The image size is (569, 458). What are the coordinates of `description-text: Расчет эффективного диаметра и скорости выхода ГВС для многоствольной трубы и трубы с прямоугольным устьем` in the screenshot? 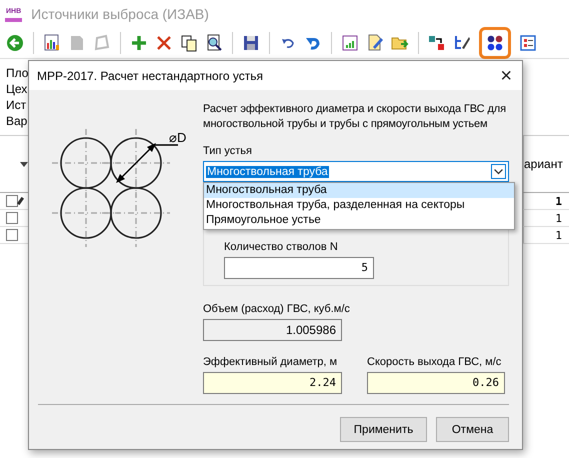 It's located at (355, 117).